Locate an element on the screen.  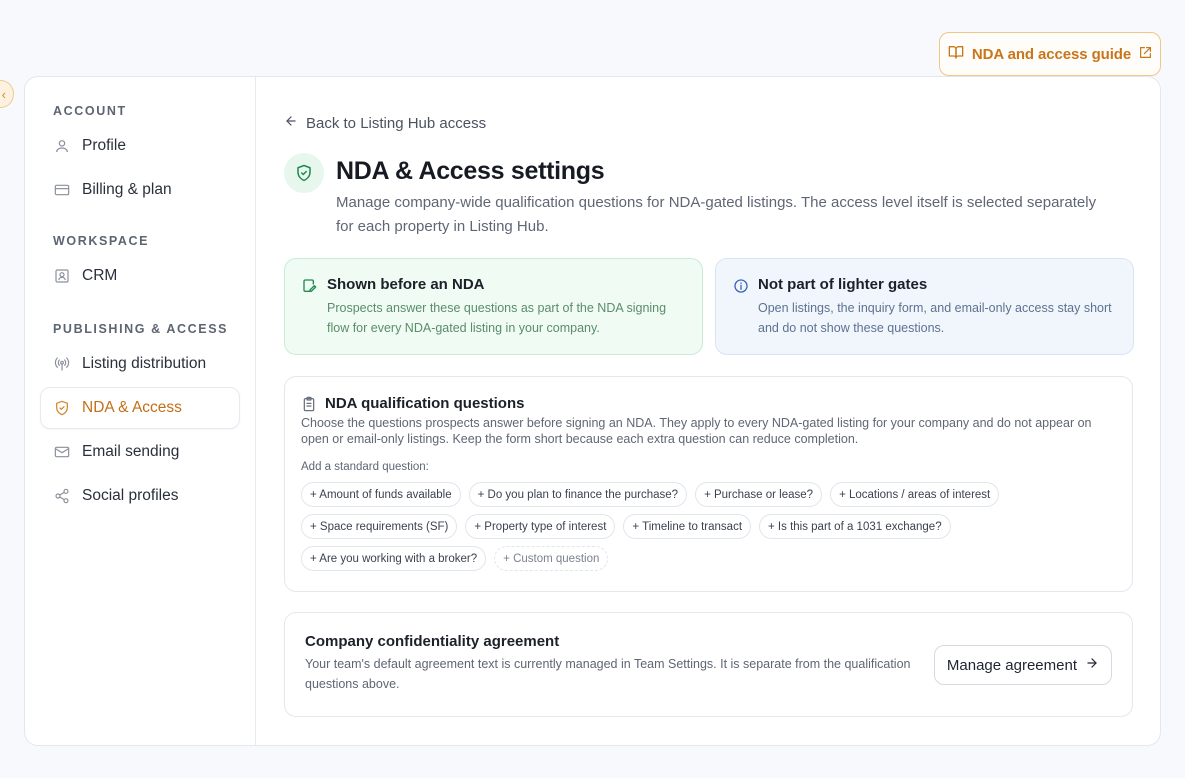
question-chip-broker: + Are you working with a broker? is located at coordinates (394, 558).